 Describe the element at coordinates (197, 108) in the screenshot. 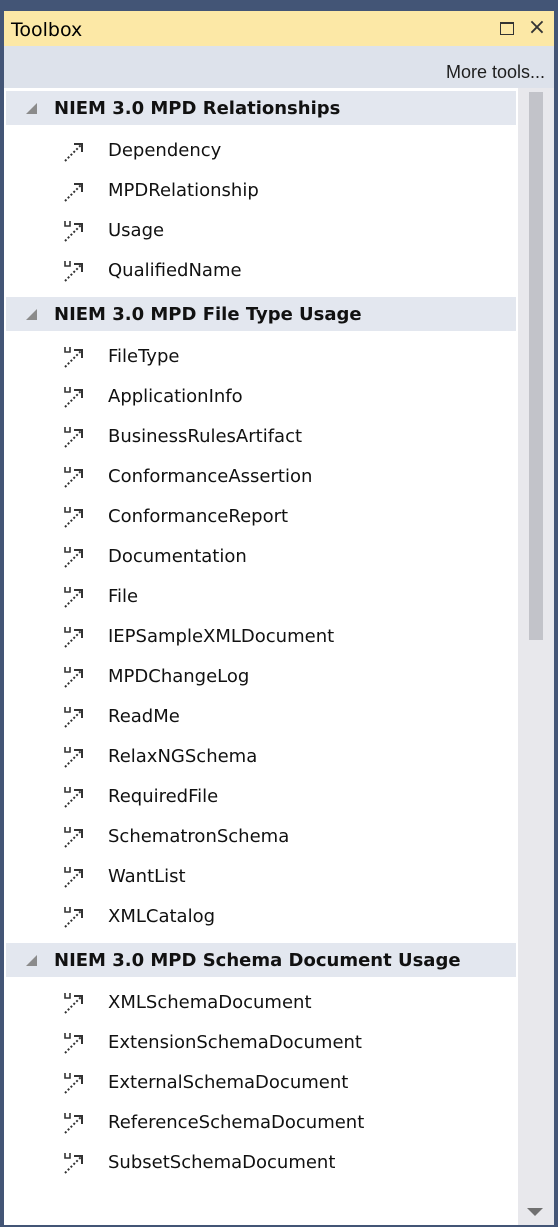

I see `group-title: NIEM 3.0 MPD Relationships` at that location.